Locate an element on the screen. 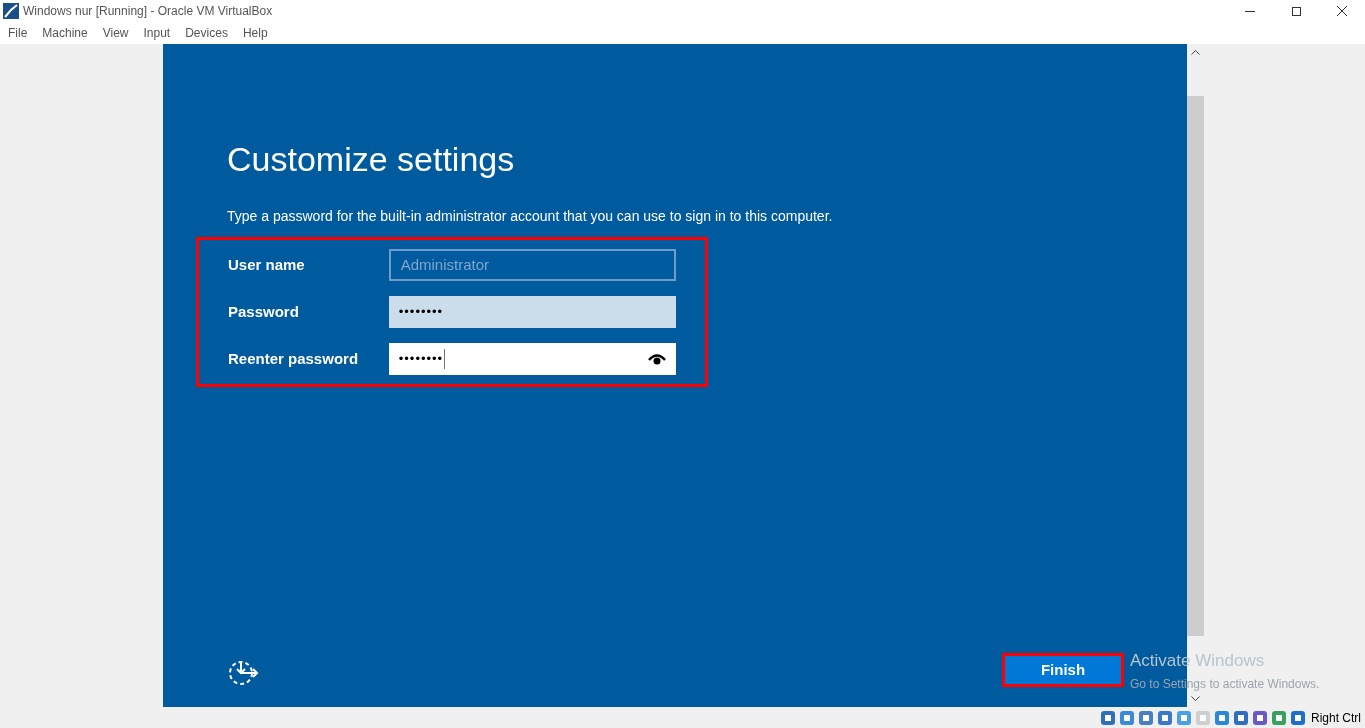  menu-item: Help is located at coordinates (255, 33).